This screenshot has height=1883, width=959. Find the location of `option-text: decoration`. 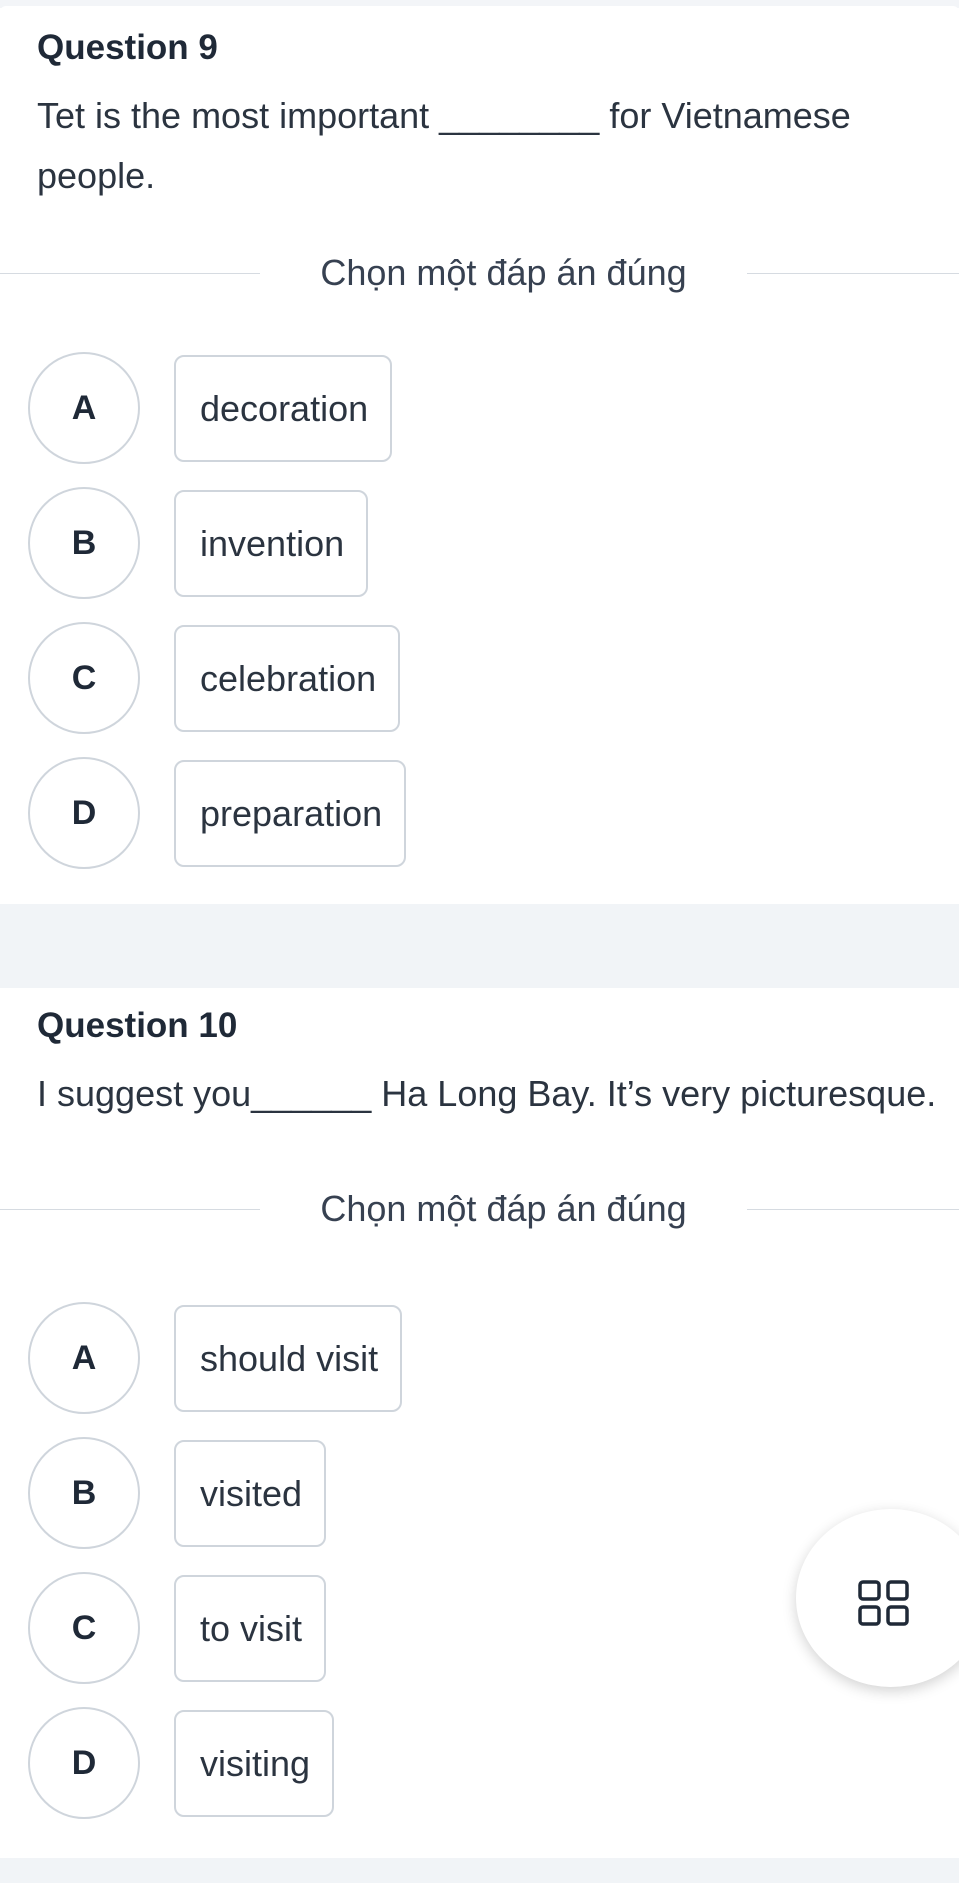

option-text: decoration is located at coordinates (283, 408).